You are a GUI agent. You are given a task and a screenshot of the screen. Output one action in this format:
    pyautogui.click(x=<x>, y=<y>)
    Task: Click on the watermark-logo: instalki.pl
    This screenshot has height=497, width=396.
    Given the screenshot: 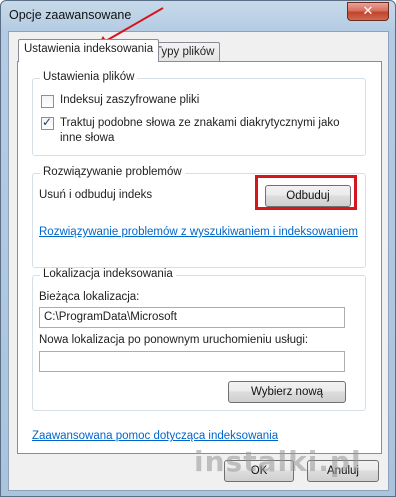 What is the action you would take?
    pyautogui.click(x=278, y=461)
    